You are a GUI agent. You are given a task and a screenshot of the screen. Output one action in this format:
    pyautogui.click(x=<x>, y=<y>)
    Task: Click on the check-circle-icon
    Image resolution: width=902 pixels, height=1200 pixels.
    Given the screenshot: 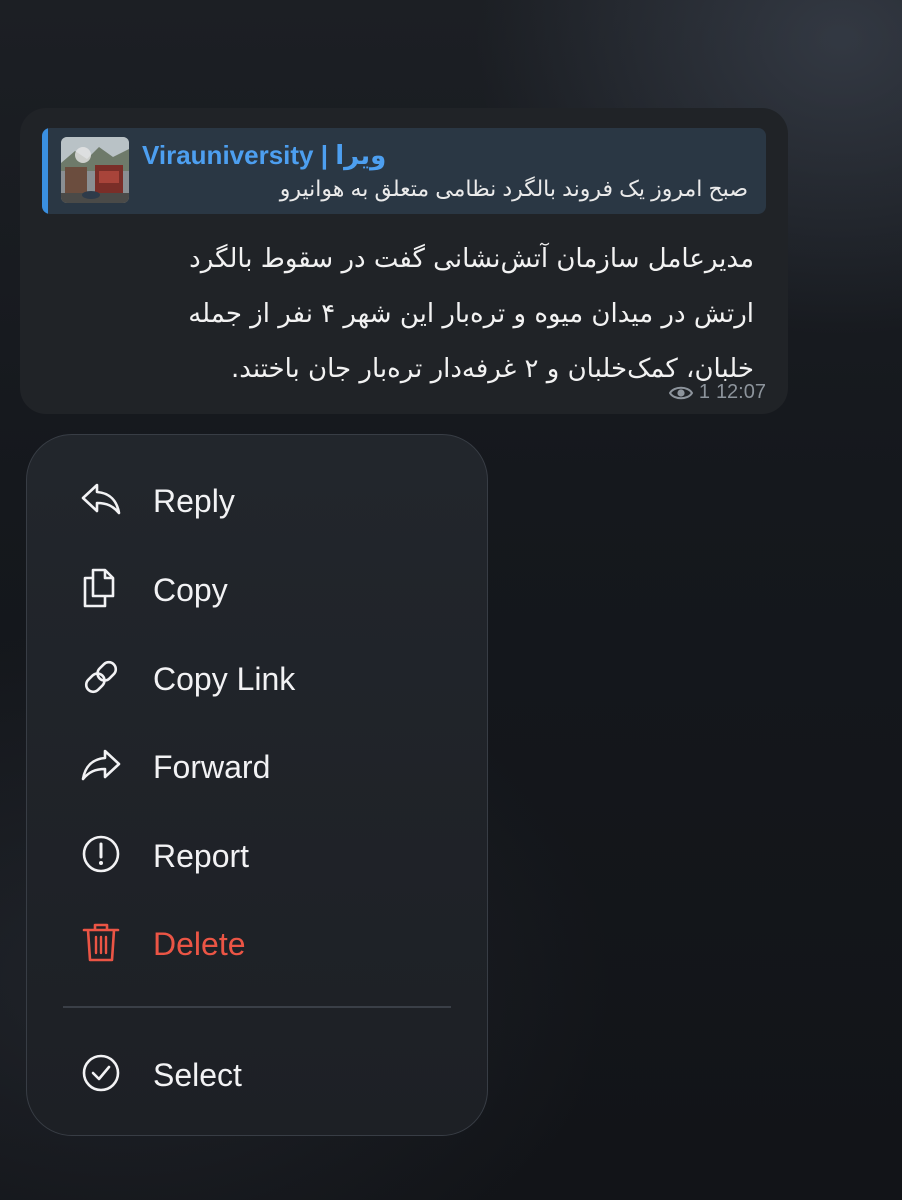 What is the action you would take?
    pyautogui.click(x=101, y=1073)
    